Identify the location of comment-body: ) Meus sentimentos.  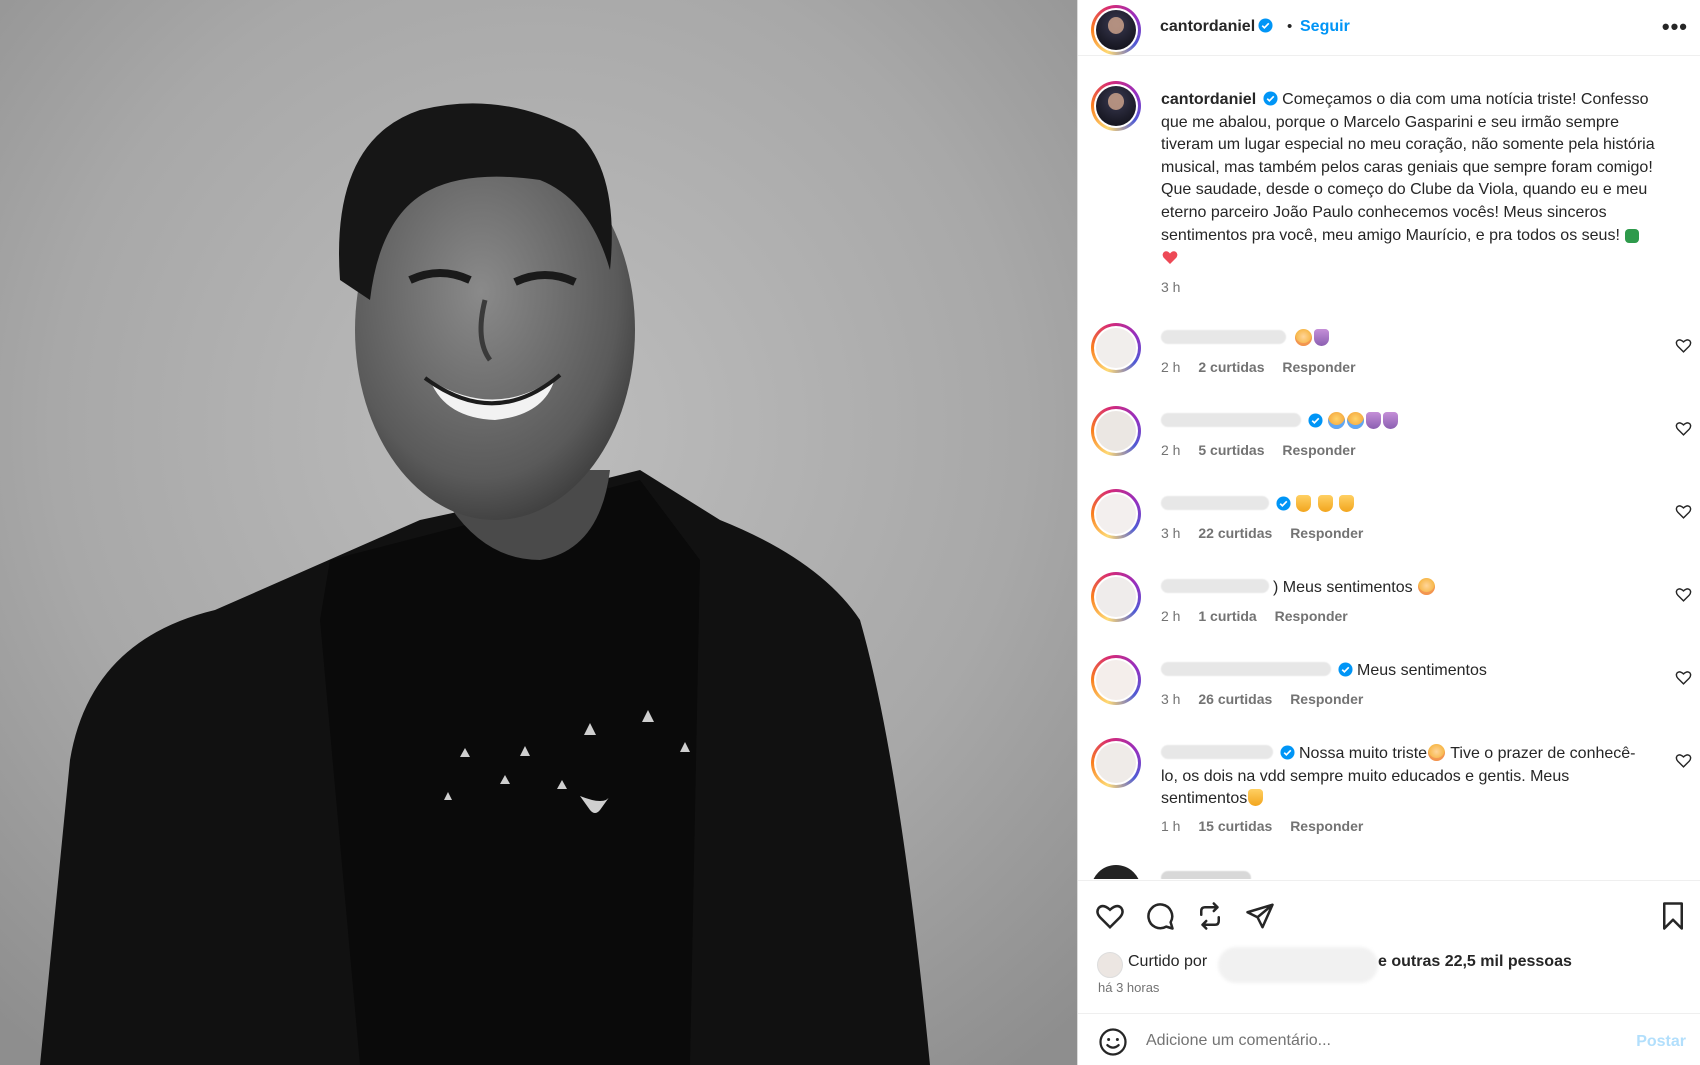
(1401, 588).